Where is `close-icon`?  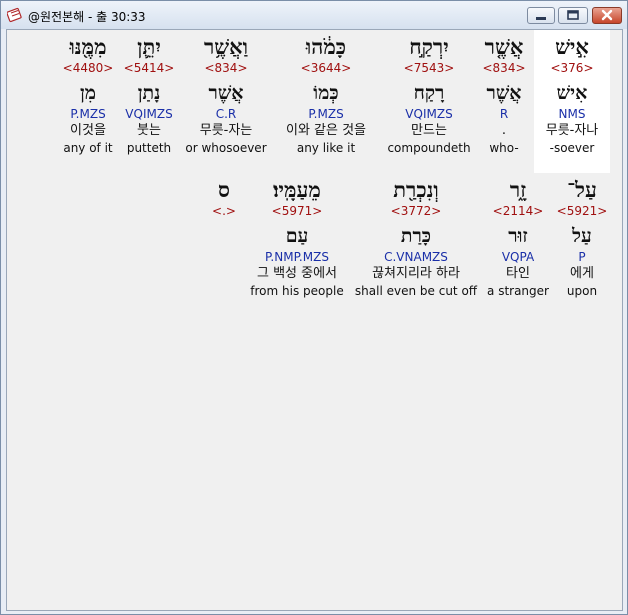 close-icon is located at coordinates (607, 15).